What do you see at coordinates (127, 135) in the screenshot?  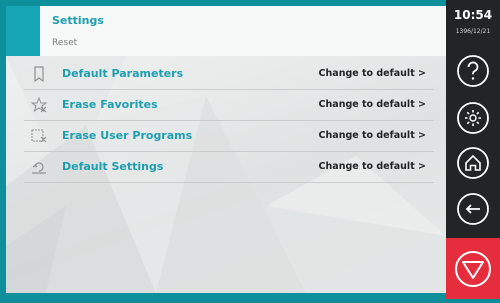 I see `row-label: Erase User Programs` at bounding box center [127, 135].